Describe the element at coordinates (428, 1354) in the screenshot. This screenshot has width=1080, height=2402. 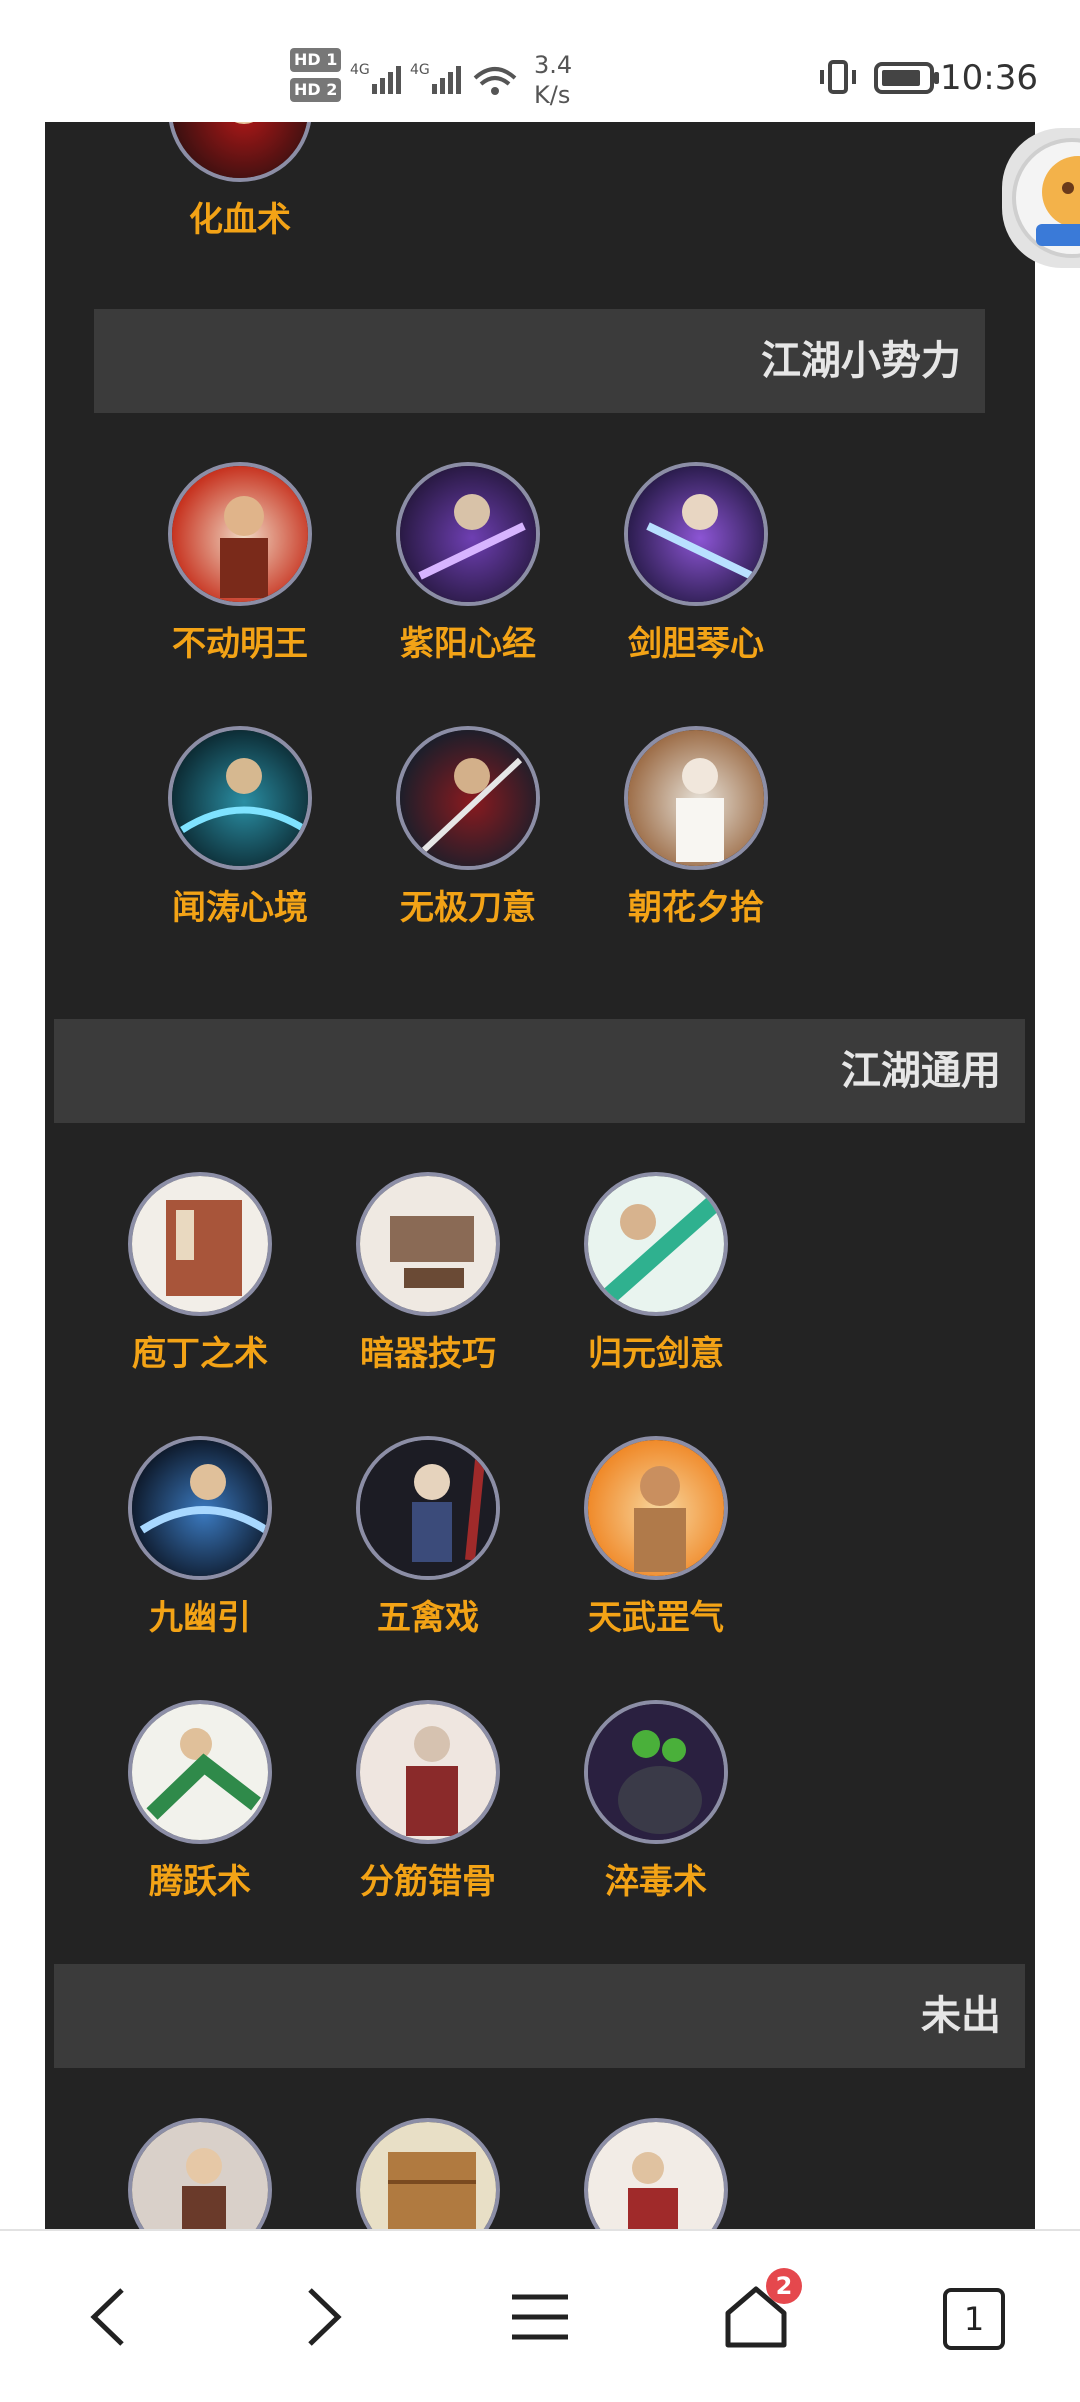
I see `skill-label: 暗器技巧` at that location.